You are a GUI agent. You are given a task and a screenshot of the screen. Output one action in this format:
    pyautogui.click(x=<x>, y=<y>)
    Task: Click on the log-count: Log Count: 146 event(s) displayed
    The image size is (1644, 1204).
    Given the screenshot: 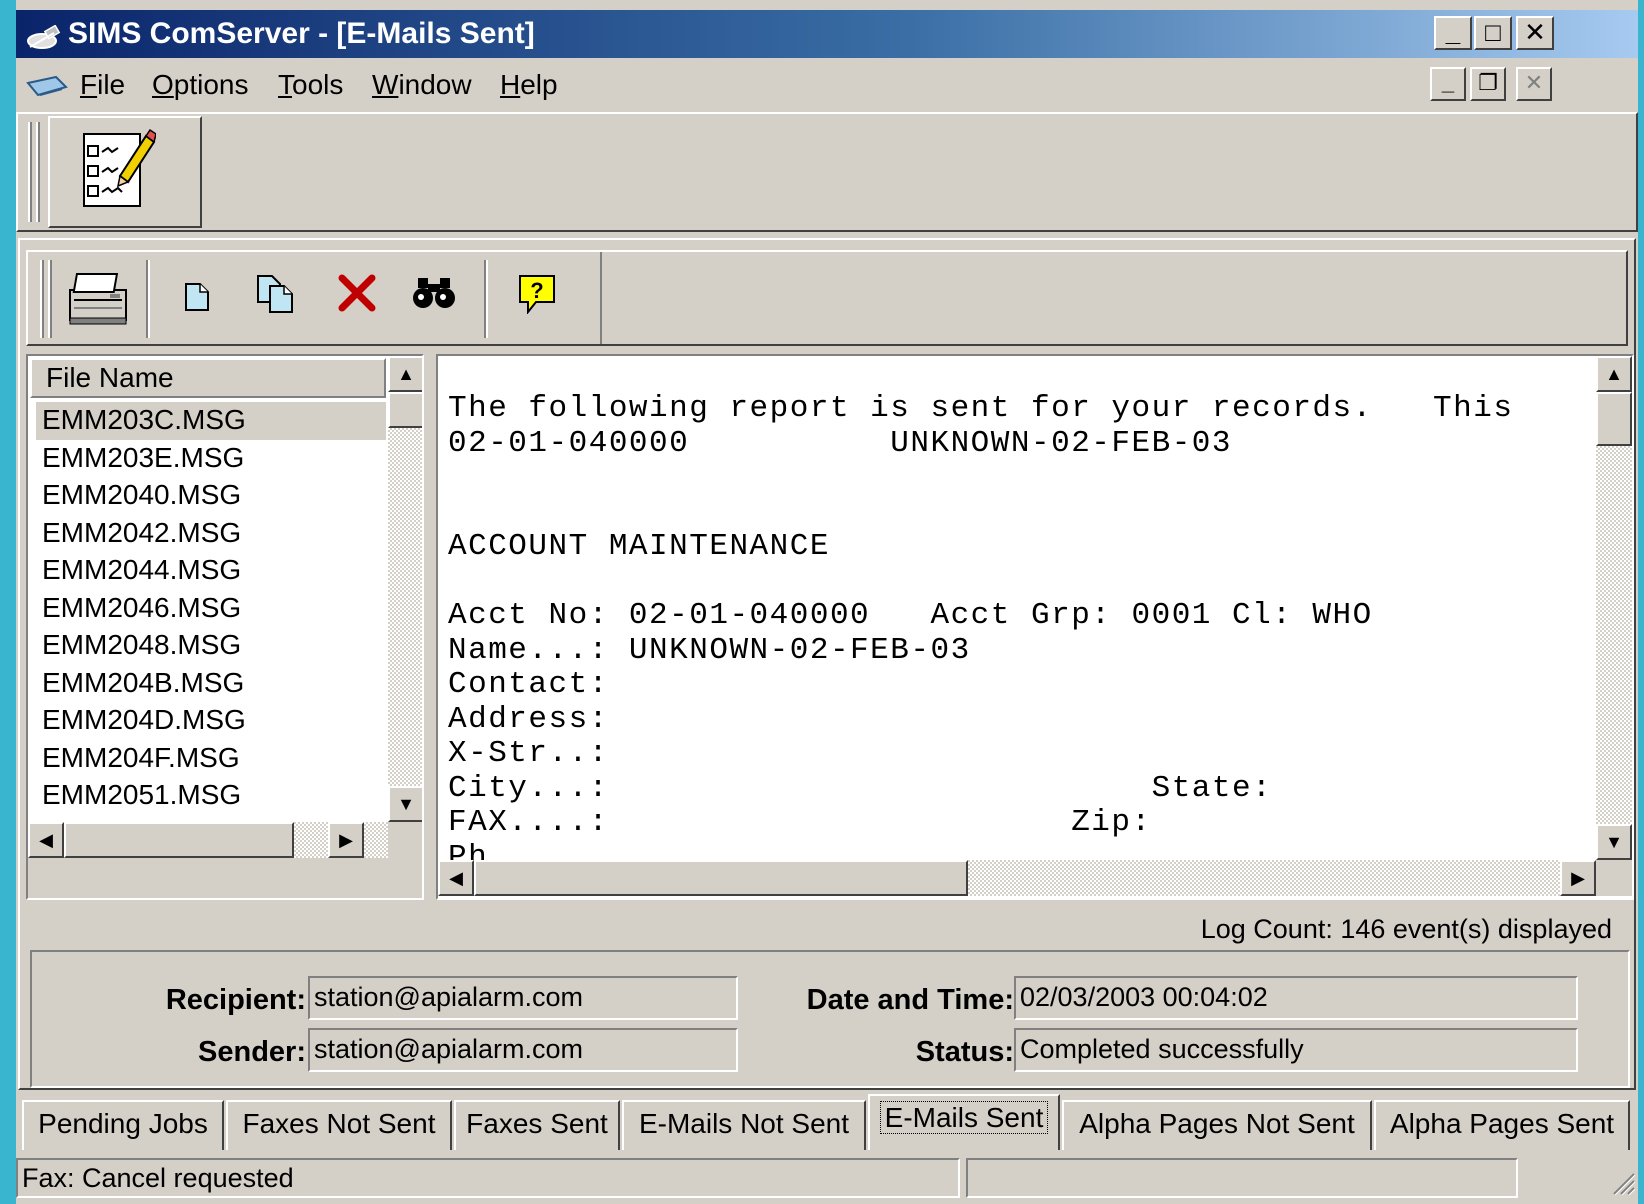 What is the action you would take?
    pyautogui.click(x=1406, y=929)
    